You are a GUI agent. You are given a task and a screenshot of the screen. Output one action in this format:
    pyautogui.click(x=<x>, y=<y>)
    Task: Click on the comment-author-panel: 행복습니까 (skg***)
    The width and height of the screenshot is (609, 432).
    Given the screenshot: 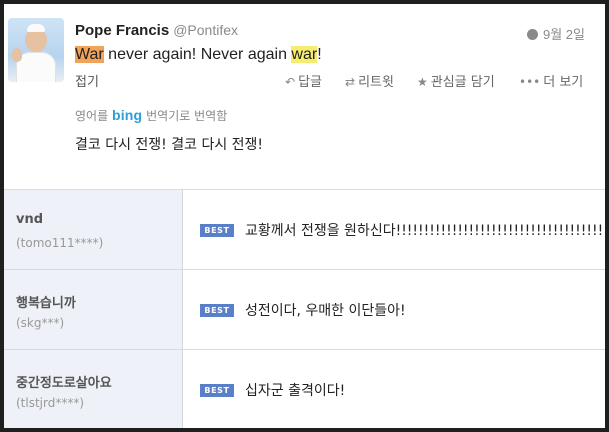 What is the action you would take?
    pyautogui.click(x=93, y=309)
    